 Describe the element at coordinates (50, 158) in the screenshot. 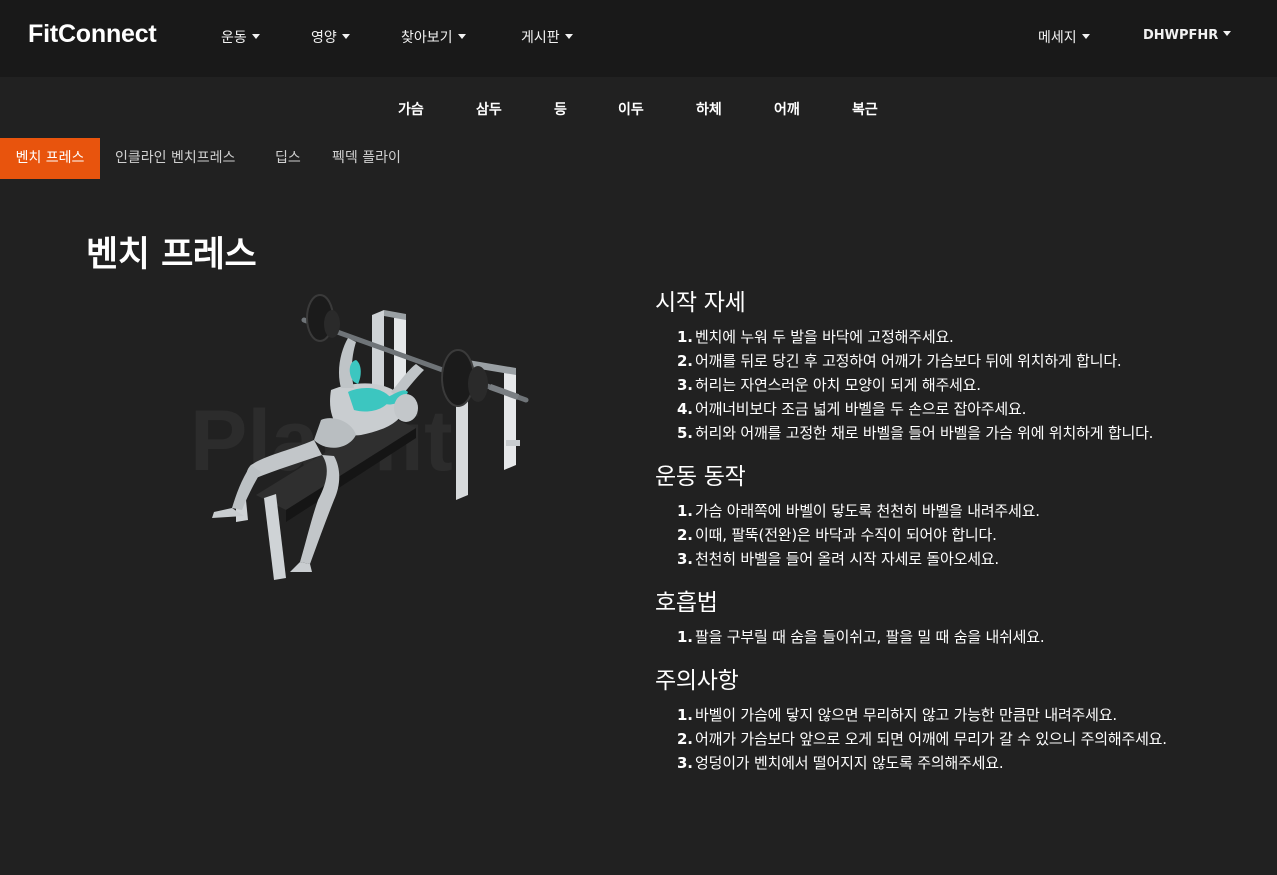

I see `exercise-tab-bench-press: 벤치 프레스` at that location.